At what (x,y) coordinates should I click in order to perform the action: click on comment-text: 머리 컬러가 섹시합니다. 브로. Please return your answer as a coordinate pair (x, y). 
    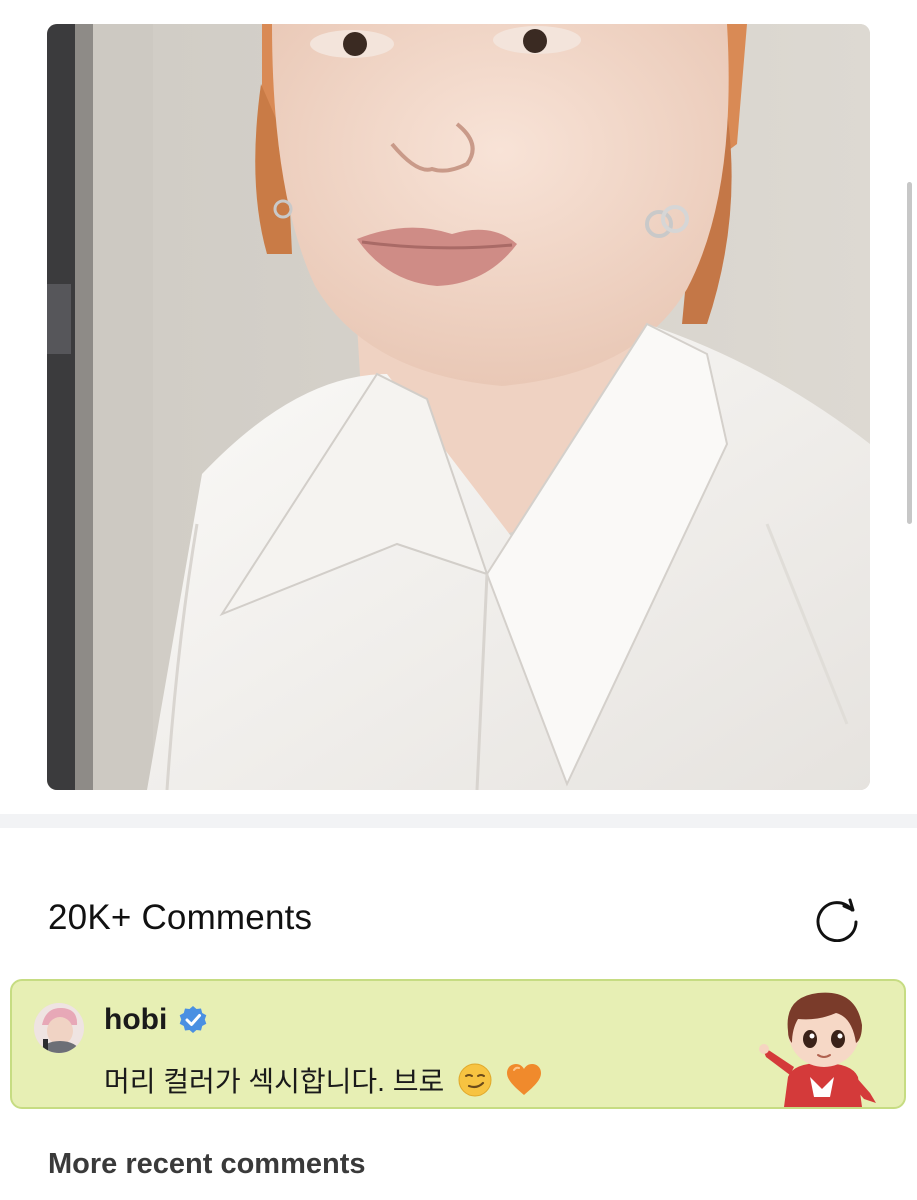
    Looking at the image, I should click on (323, 1082).